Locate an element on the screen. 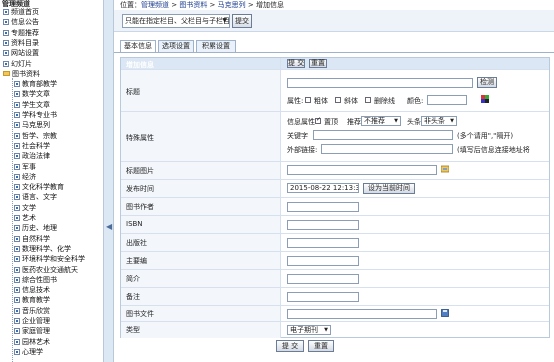  reset-button: 重置 is located at coordinates (321, 346).